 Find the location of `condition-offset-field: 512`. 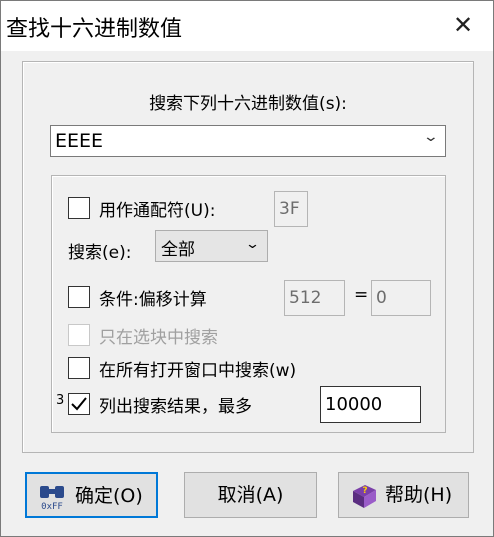

condition-offset-field: 512 is located at coordinates (314, 298).